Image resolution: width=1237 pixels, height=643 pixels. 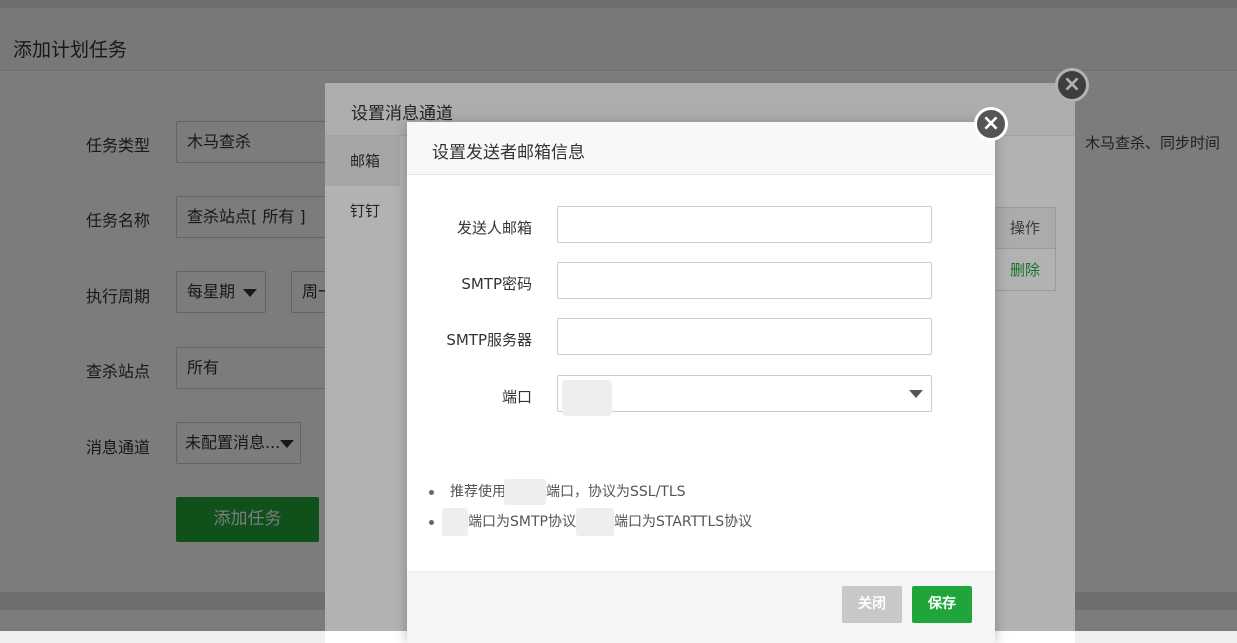 What do you see at coordinates (478, 492) in the screenshot?
I see `tip1-before: 推荐使用` at bounding box center [478, 492].